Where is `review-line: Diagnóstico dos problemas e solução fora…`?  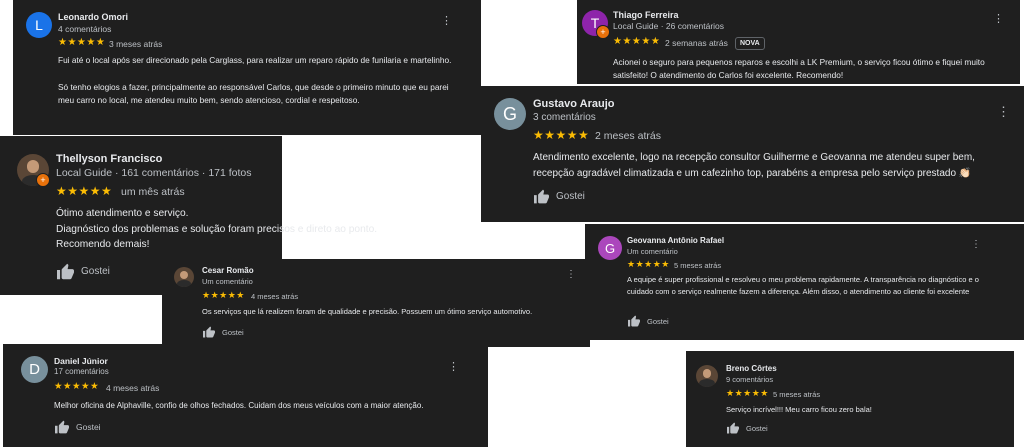 review-line: Diagnóstico dos problemas e solução fora… is located at coordinates (217, 229).